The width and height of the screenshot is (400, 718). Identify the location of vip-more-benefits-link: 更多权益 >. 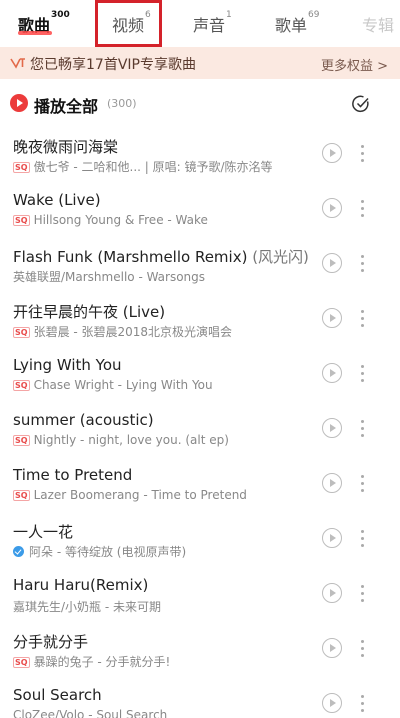
(354, 64).